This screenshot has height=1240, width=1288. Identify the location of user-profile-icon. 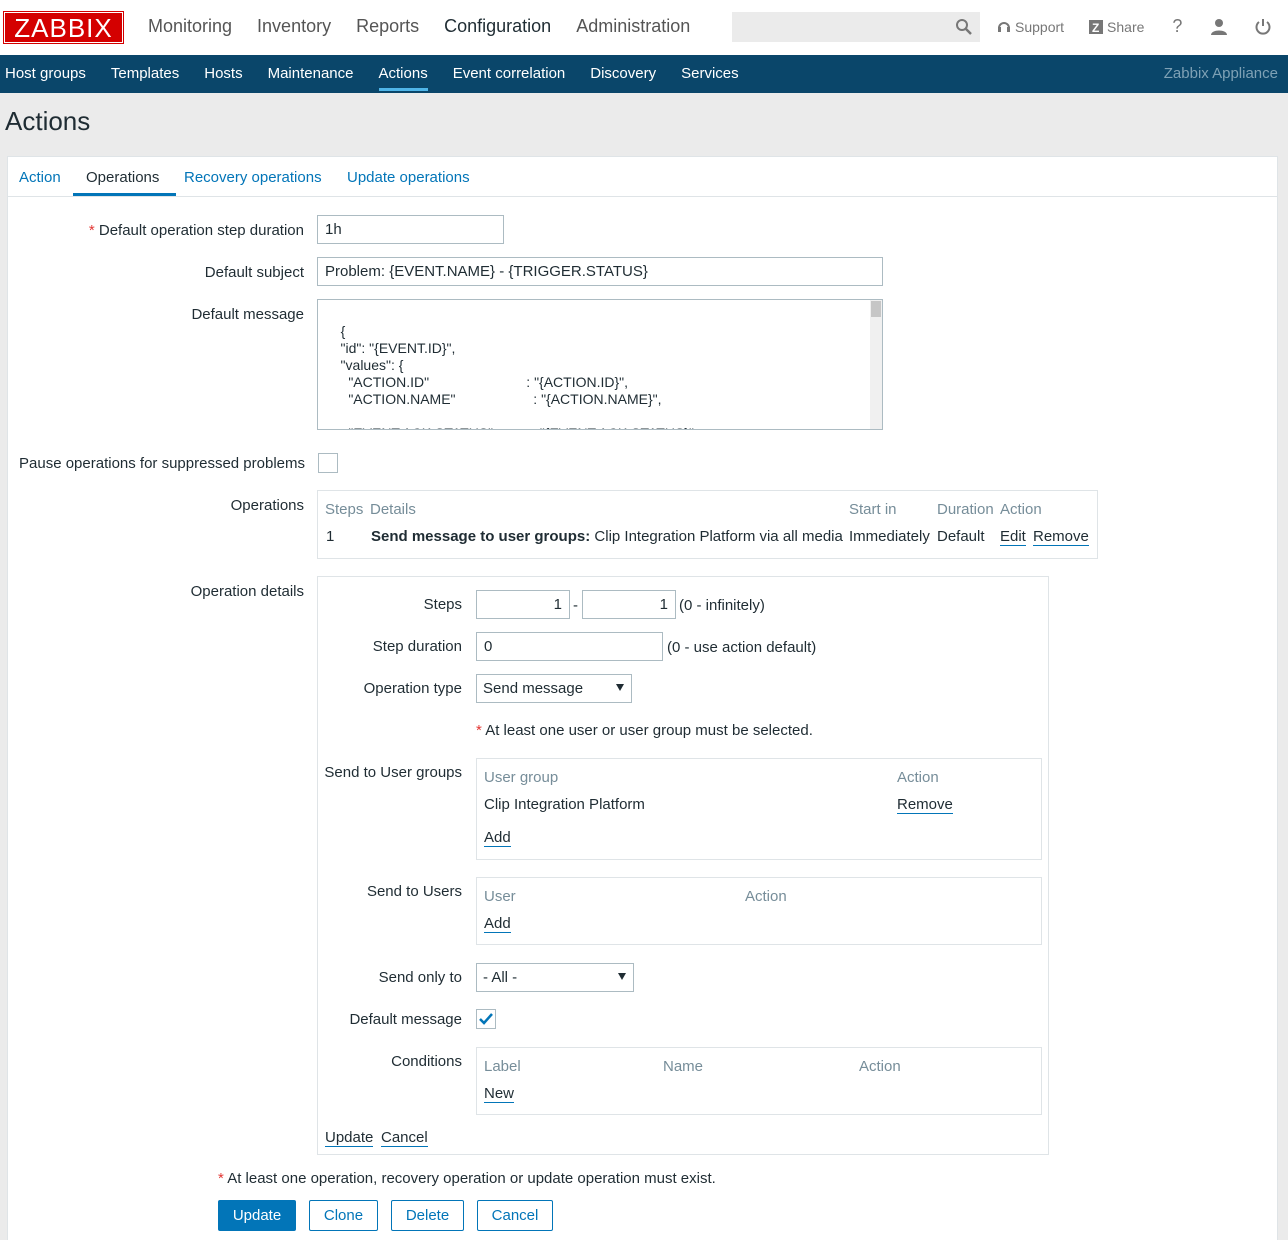
(1219, 27).